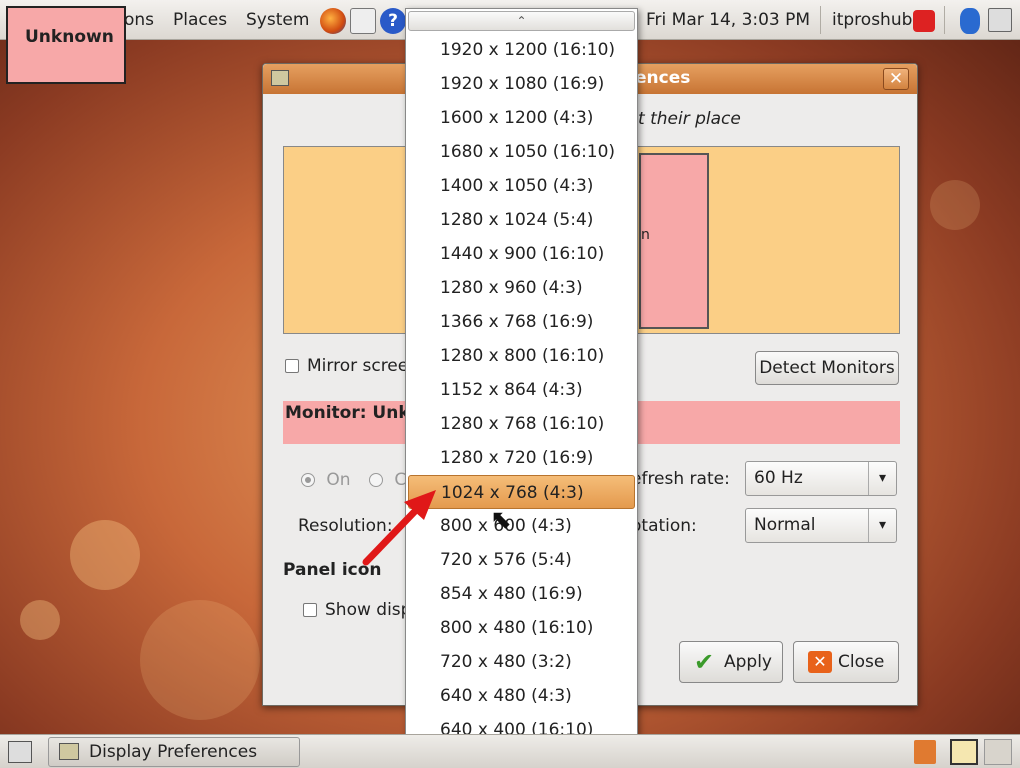  Describe the element at coordinates (387, 480) in the screenshot. I see `monitor-off-radio: C` at that location.